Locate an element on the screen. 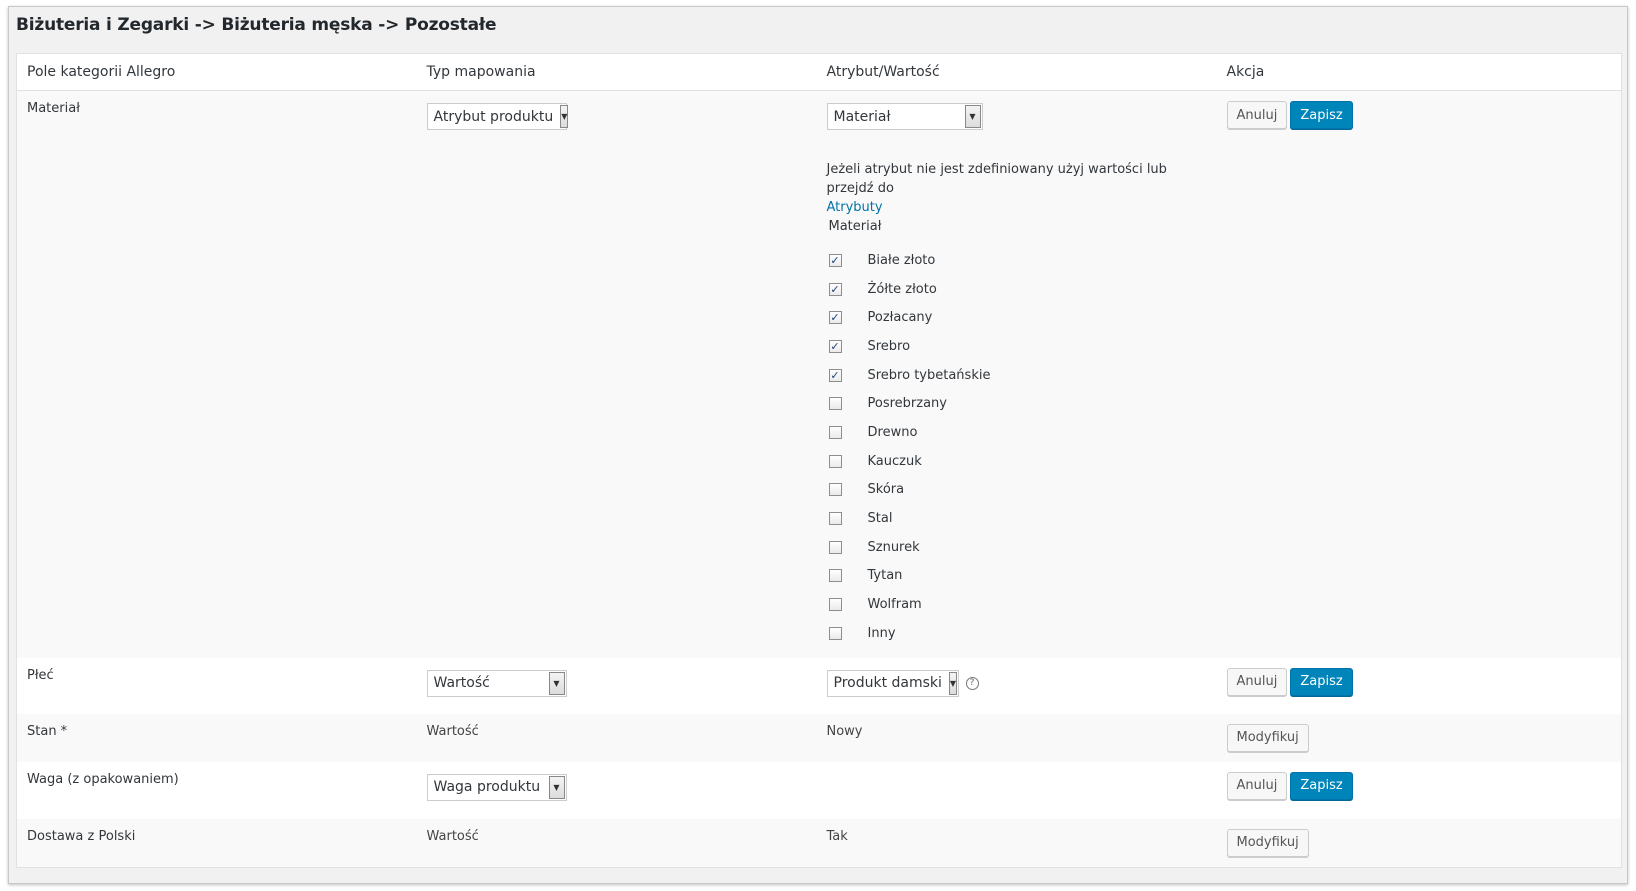 The height and width of the screenshot is (891, 1636). list-item: Kauczuk is located at coordinates (1017, 461).